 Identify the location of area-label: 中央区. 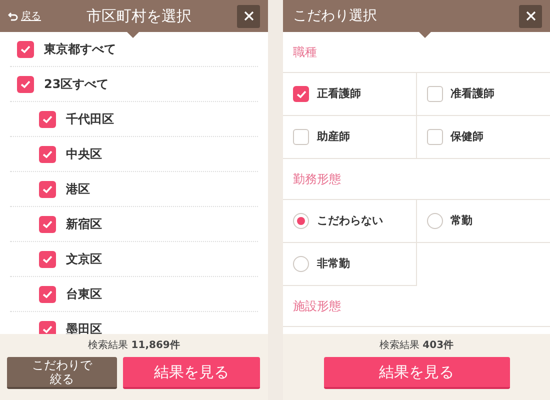
(84, 154).